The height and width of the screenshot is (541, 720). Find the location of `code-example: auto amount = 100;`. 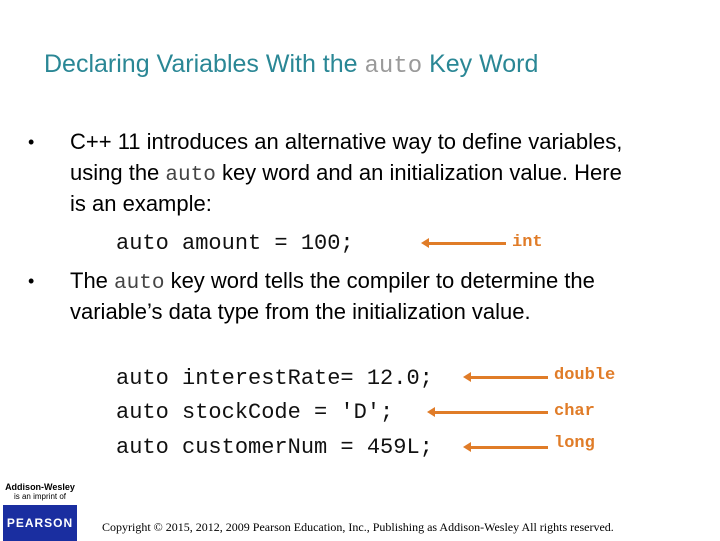

code-example: auto amount = 100; is located at coordinates (235, 243).